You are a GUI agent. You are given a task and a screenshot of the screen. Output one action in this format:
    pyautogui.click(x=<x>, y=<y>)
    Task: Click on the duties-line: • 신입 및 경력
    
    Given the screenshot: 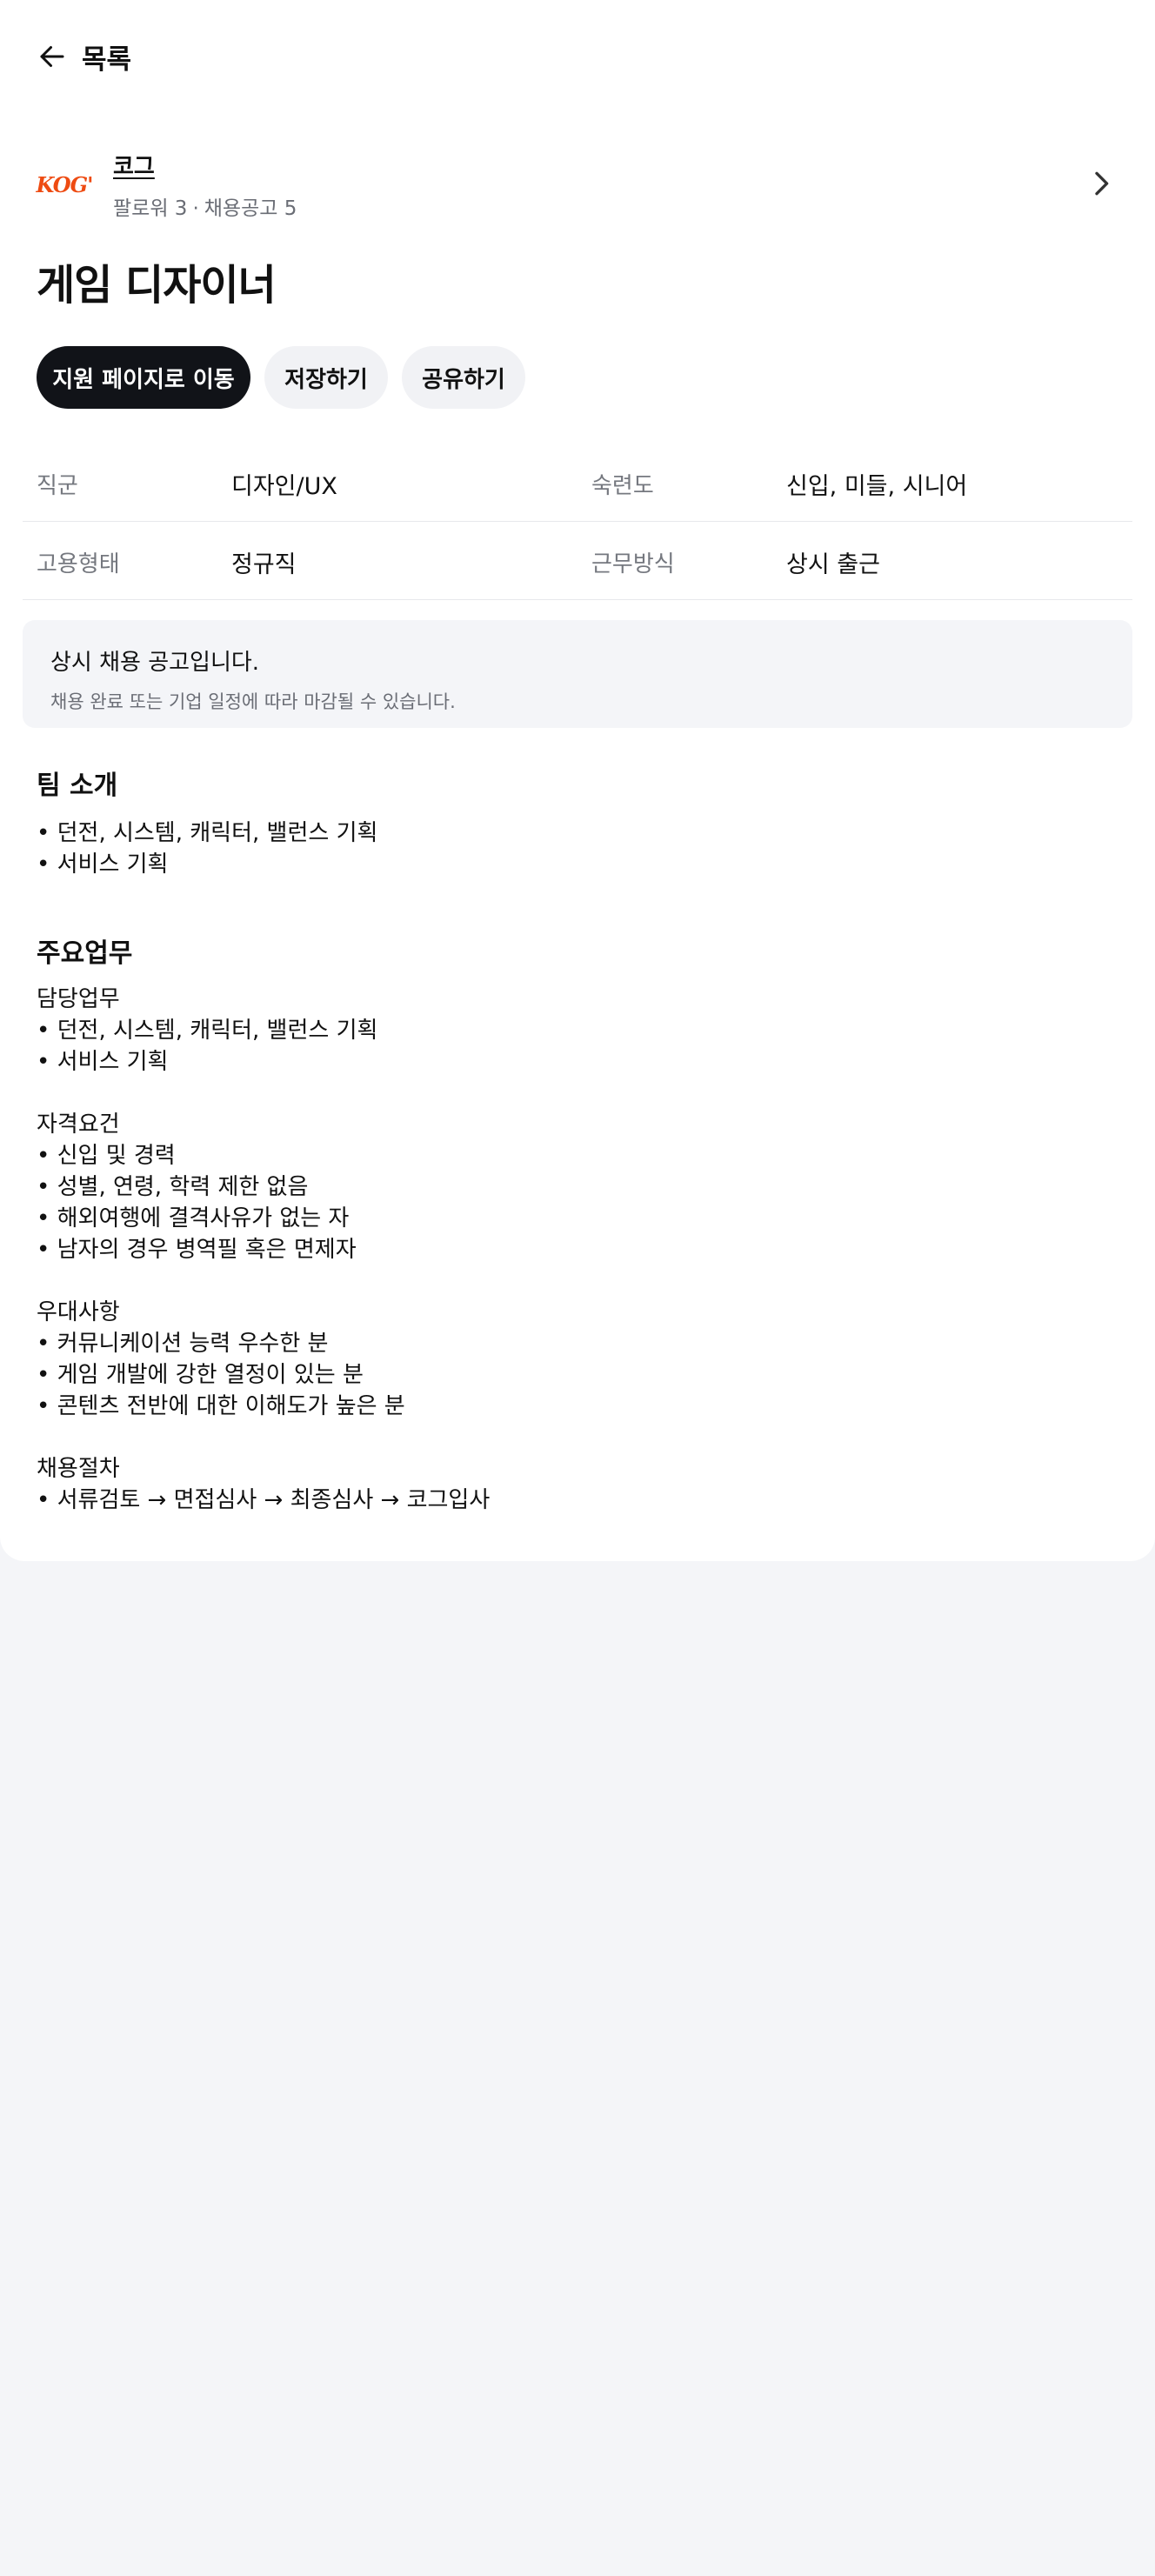 What is the action you would take?
    pyautogui.click(x=106, y=1156)
    